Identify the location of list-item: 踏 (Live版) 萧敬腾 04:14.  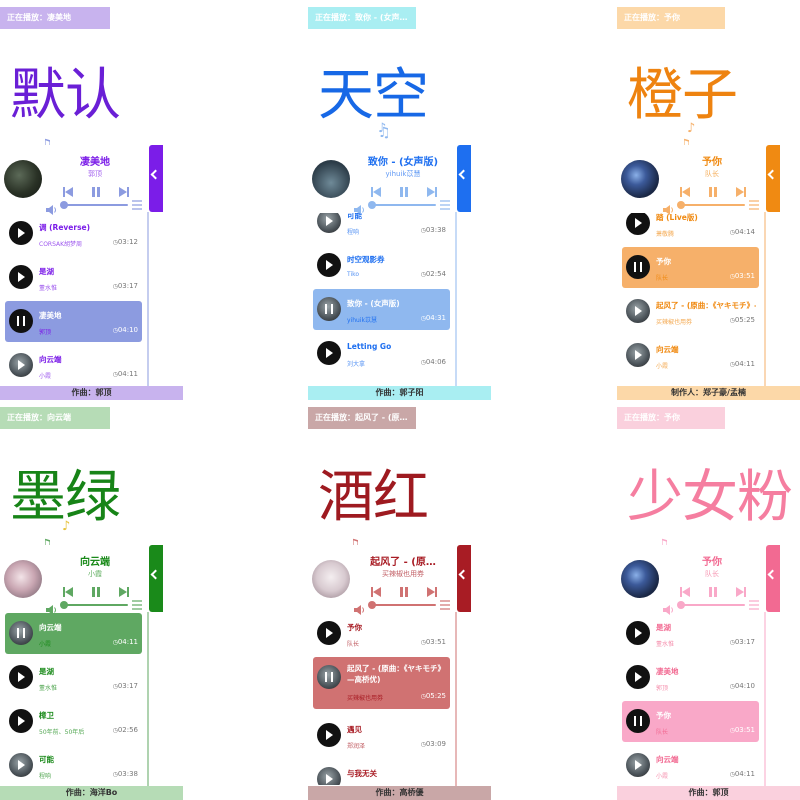
(690, 228).